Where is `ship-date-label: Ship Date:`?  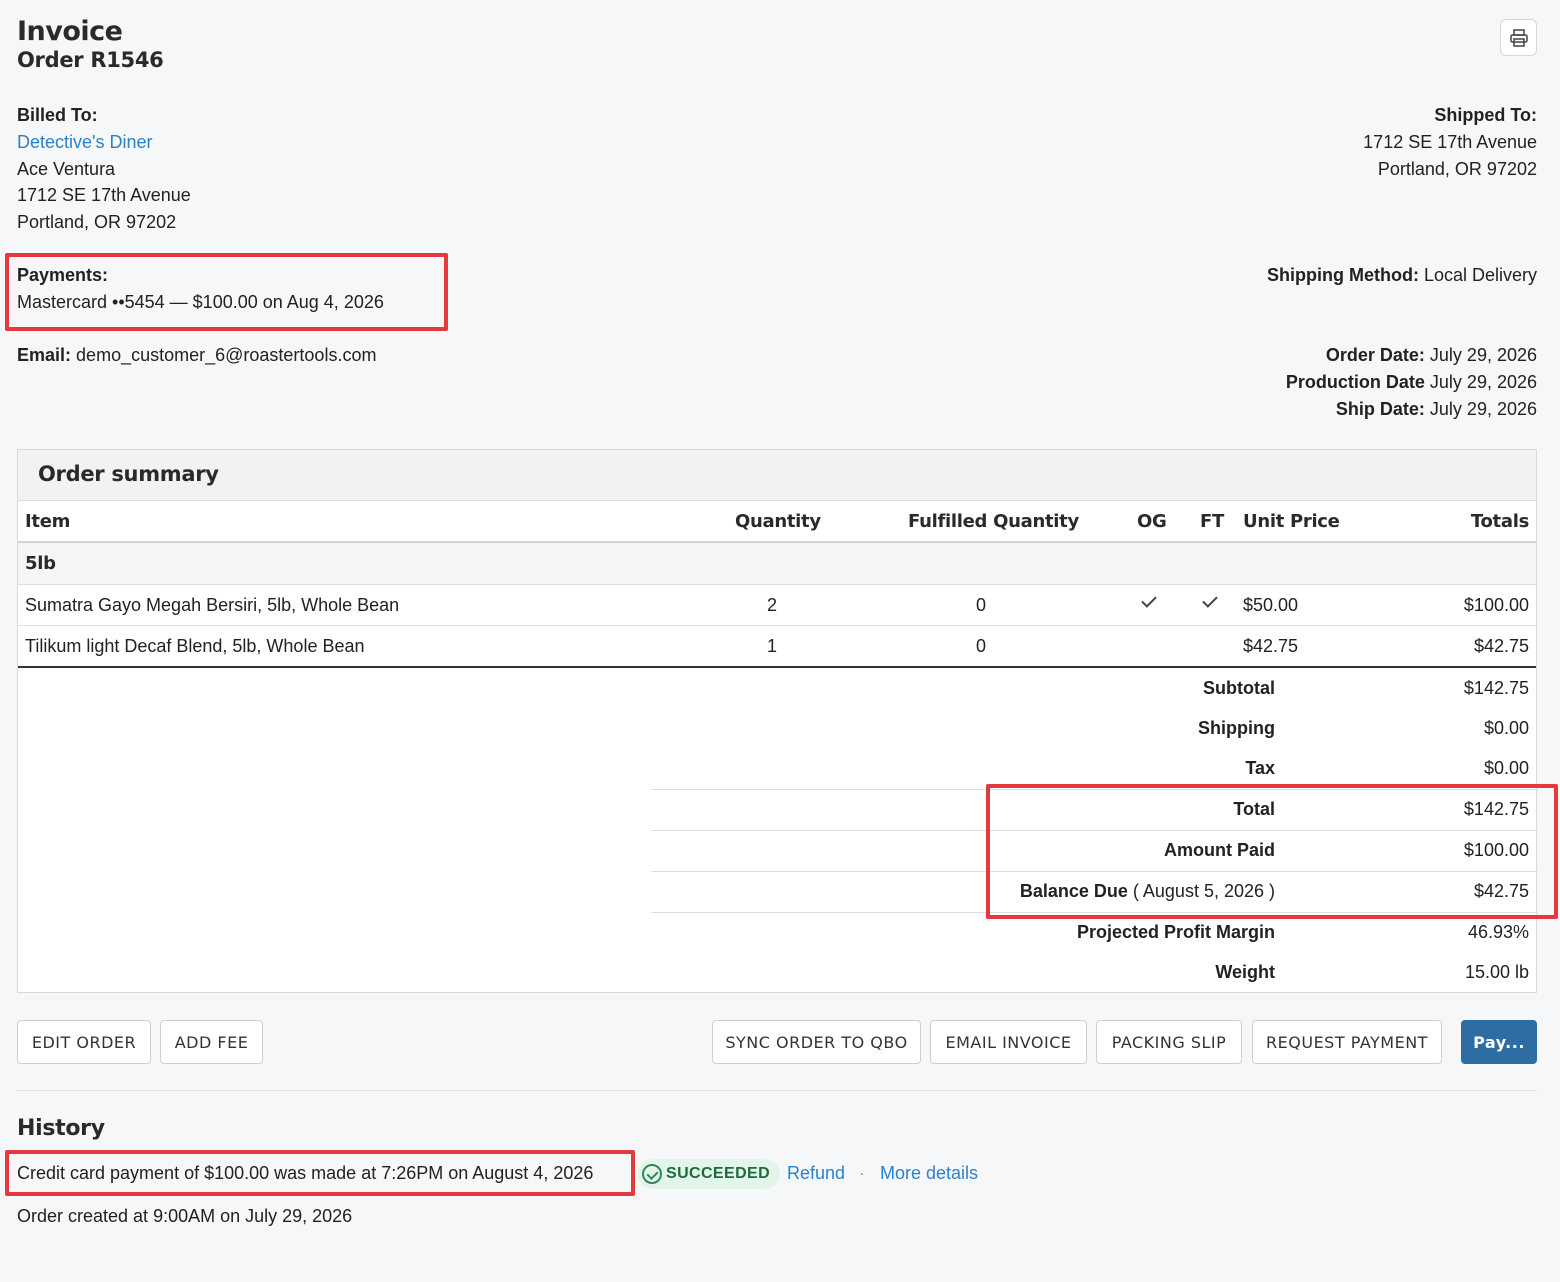 ship-date-label: Ship Date: is located at coordinates (1380, 409).